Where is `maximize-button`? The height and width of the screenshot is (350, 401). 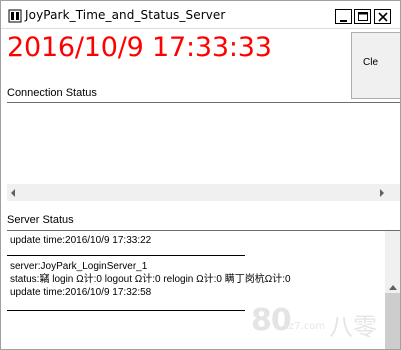
maximize-button is located at coordinates (362, 16).